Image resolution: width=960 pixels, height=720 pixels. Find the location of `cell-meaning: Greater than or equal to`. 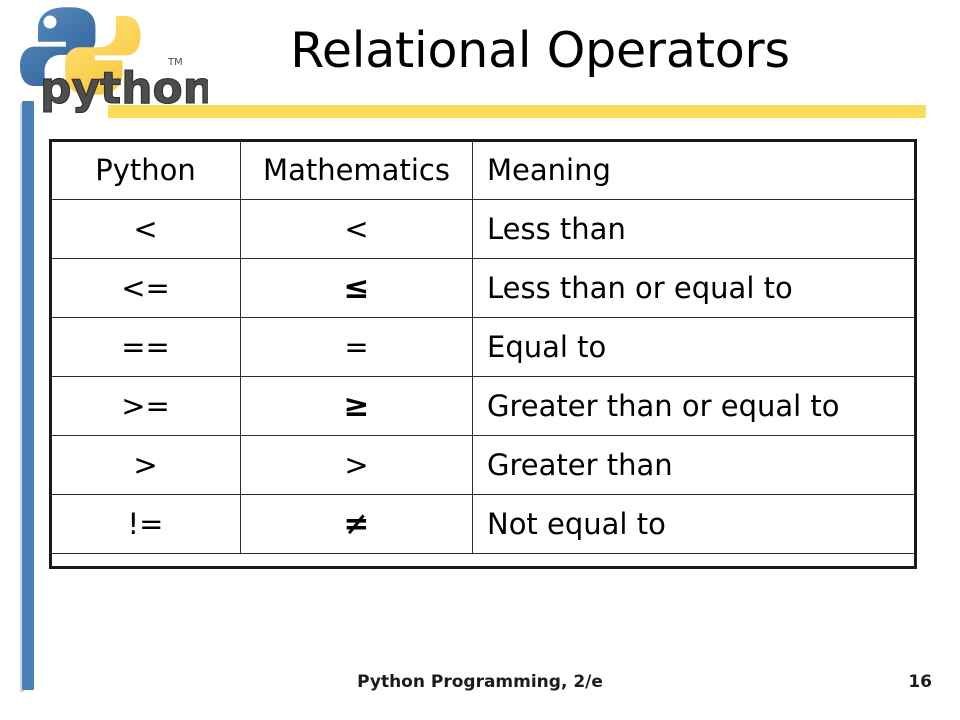

cell-meaning: Greater than or equal to is located at coordinates (694, 406).